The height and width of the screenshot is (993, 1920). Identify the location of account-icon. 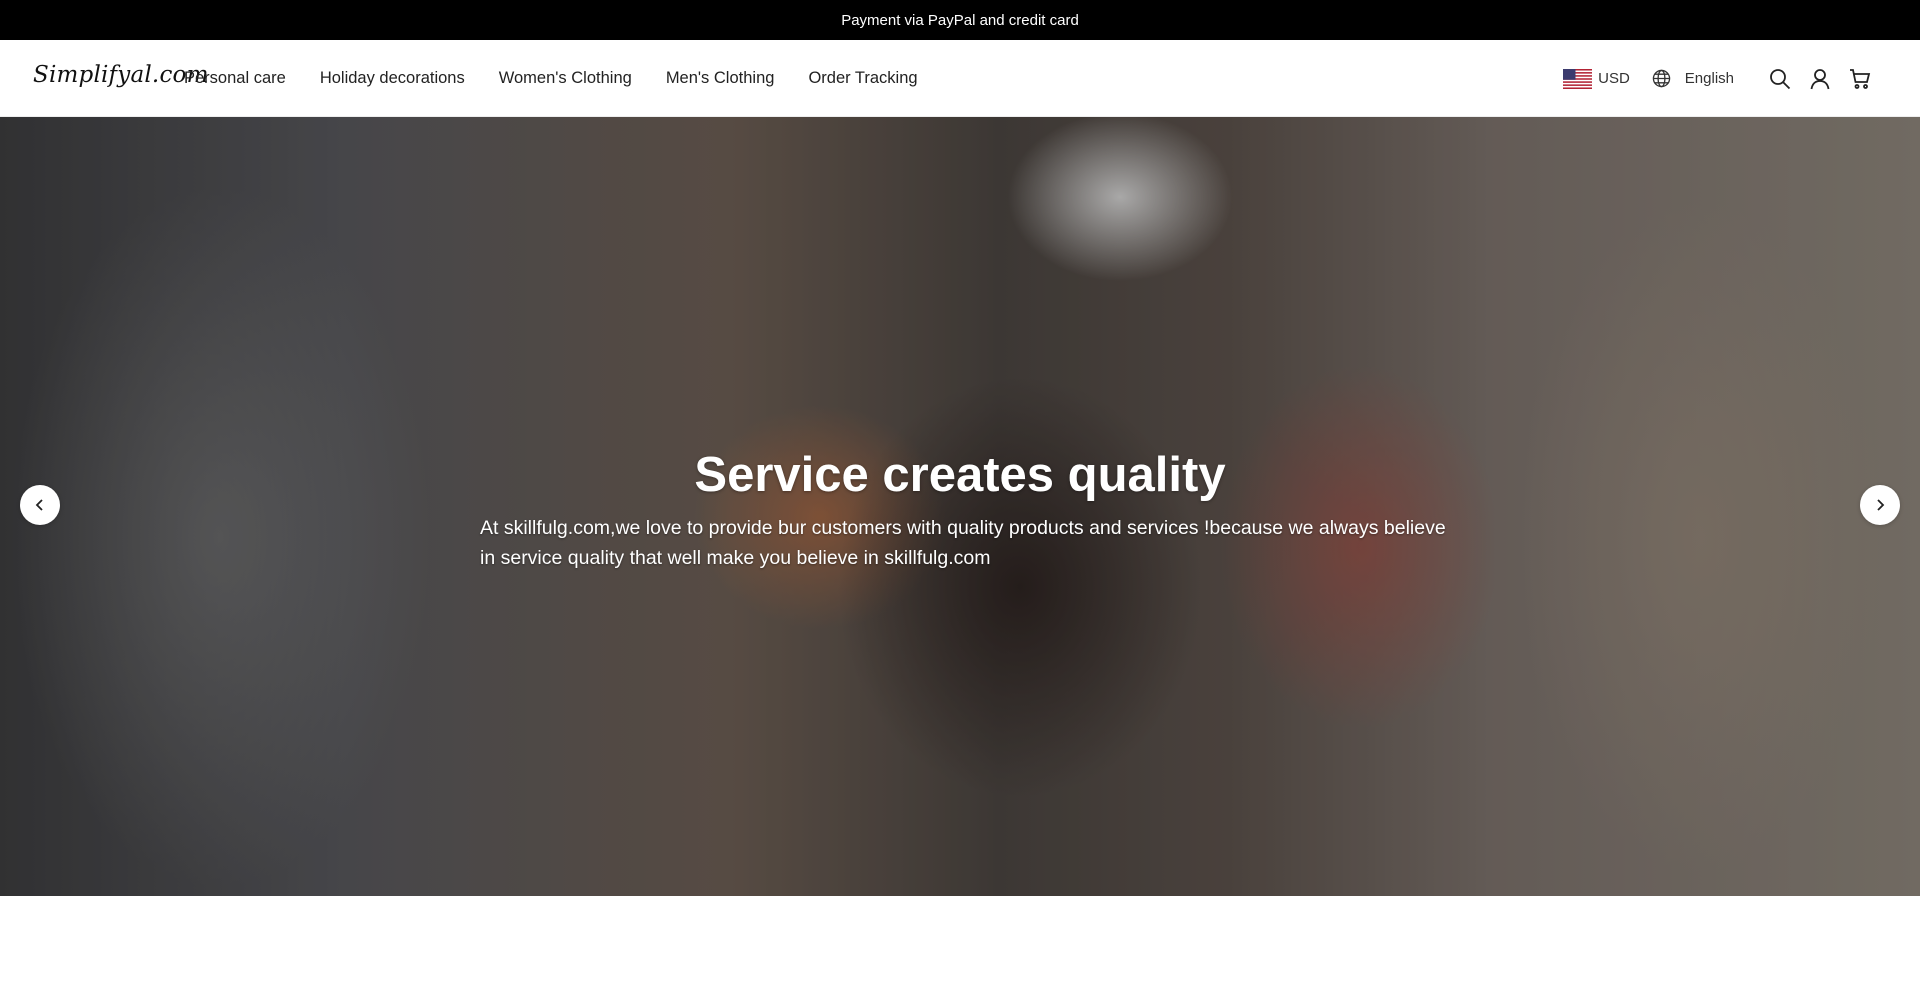
(1820, 78).